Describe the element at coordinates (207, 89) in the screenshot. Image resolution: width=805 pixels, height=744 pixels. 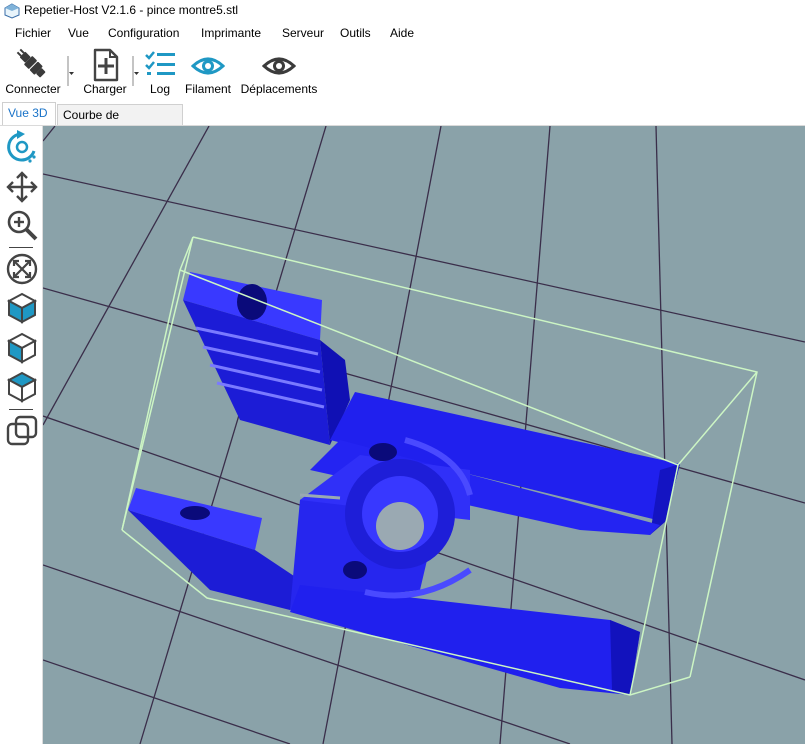
I see `filament-label: Filament` at that location.